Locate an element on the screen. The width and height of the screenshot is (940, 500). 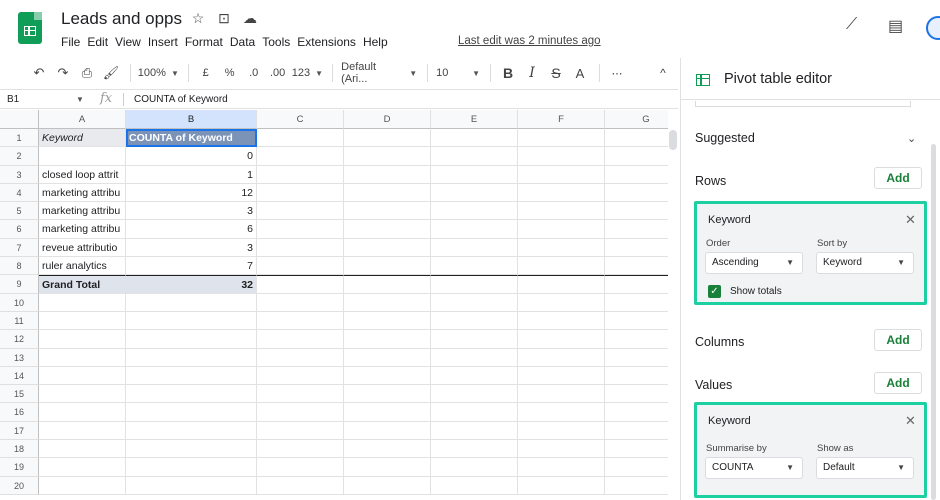
pivot-header-keyword: Keyword is located at coordinates (82, 138).